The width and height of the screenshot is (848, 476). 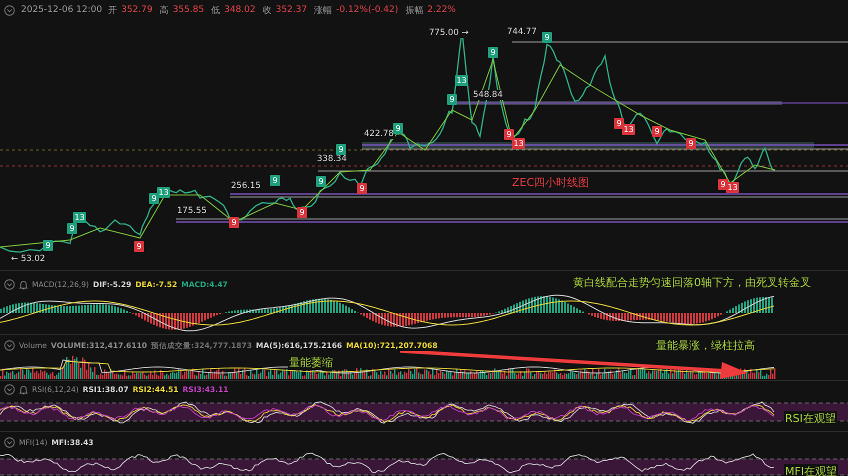 I want to click on annotation-text: MFI在观望, so click(x=811, y=470).